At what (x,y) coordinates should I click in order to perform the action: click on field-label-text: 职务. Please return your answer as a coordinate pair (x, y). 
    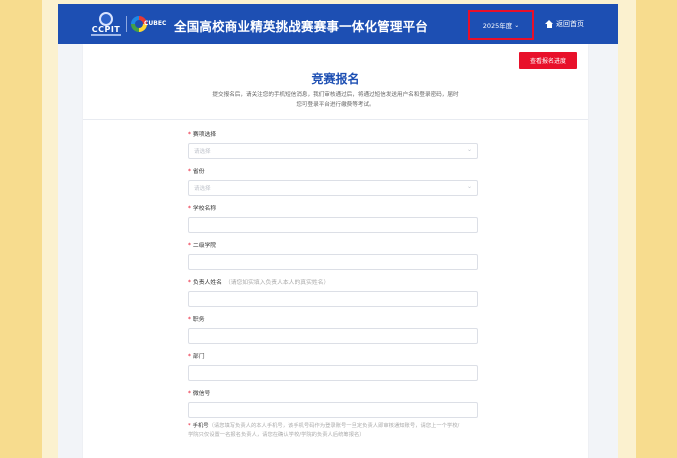
    Looking at the image, I should click on (198, 320).